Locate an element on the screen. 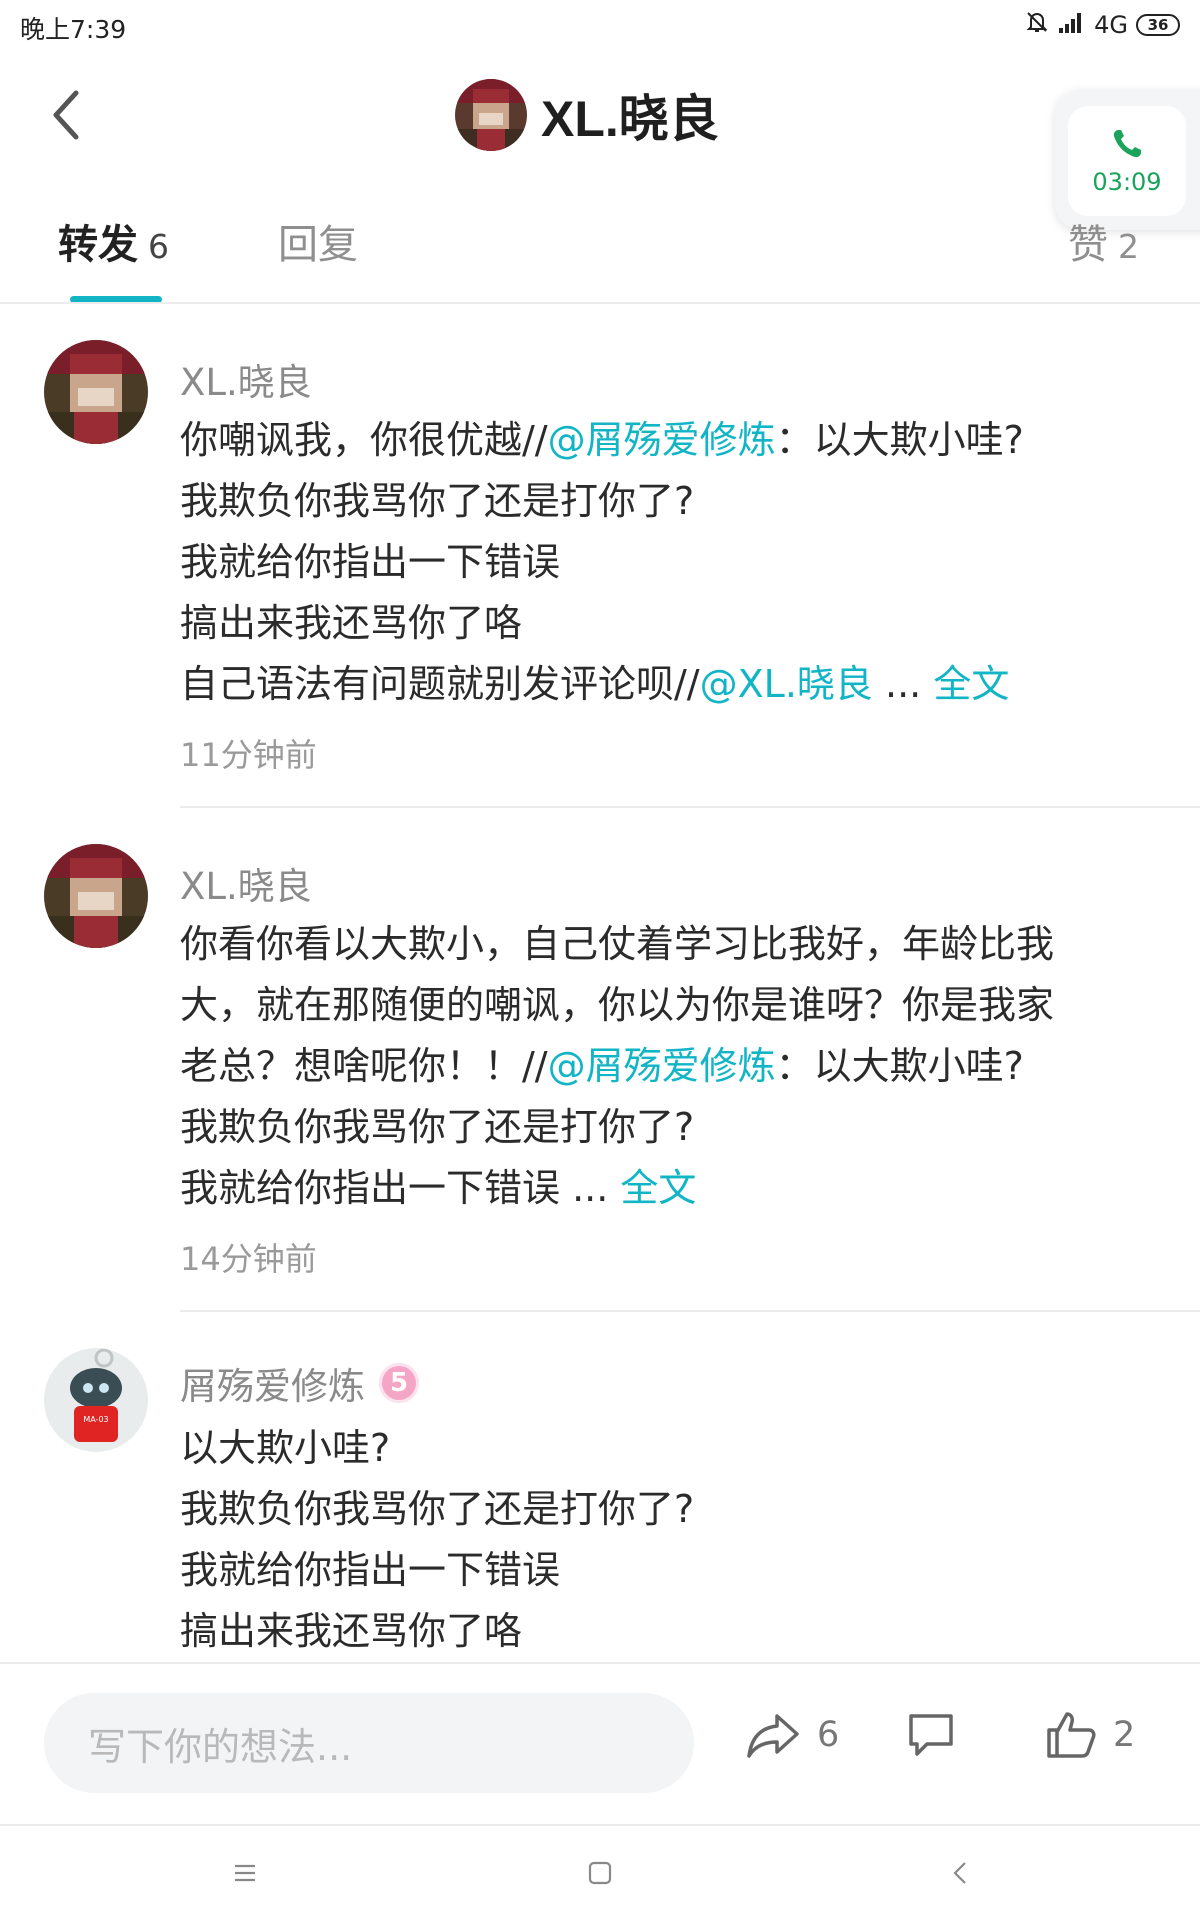 This screenshot has height=1920, width=1200. comment-time: 11分钟前 is located at coordinates (248, 755).